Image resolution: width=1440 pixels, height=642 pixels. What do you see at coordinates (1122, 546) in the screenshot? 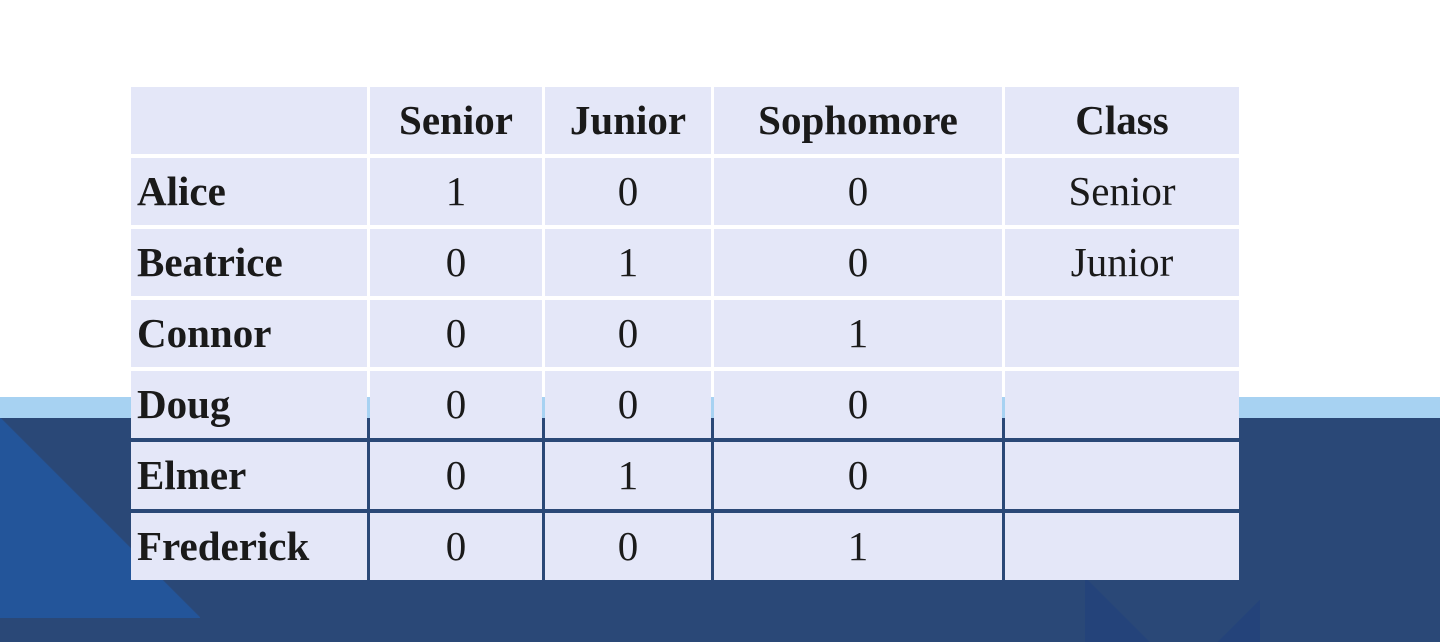
I see `cell-frederick-class` at bounding box center [1122, 546].